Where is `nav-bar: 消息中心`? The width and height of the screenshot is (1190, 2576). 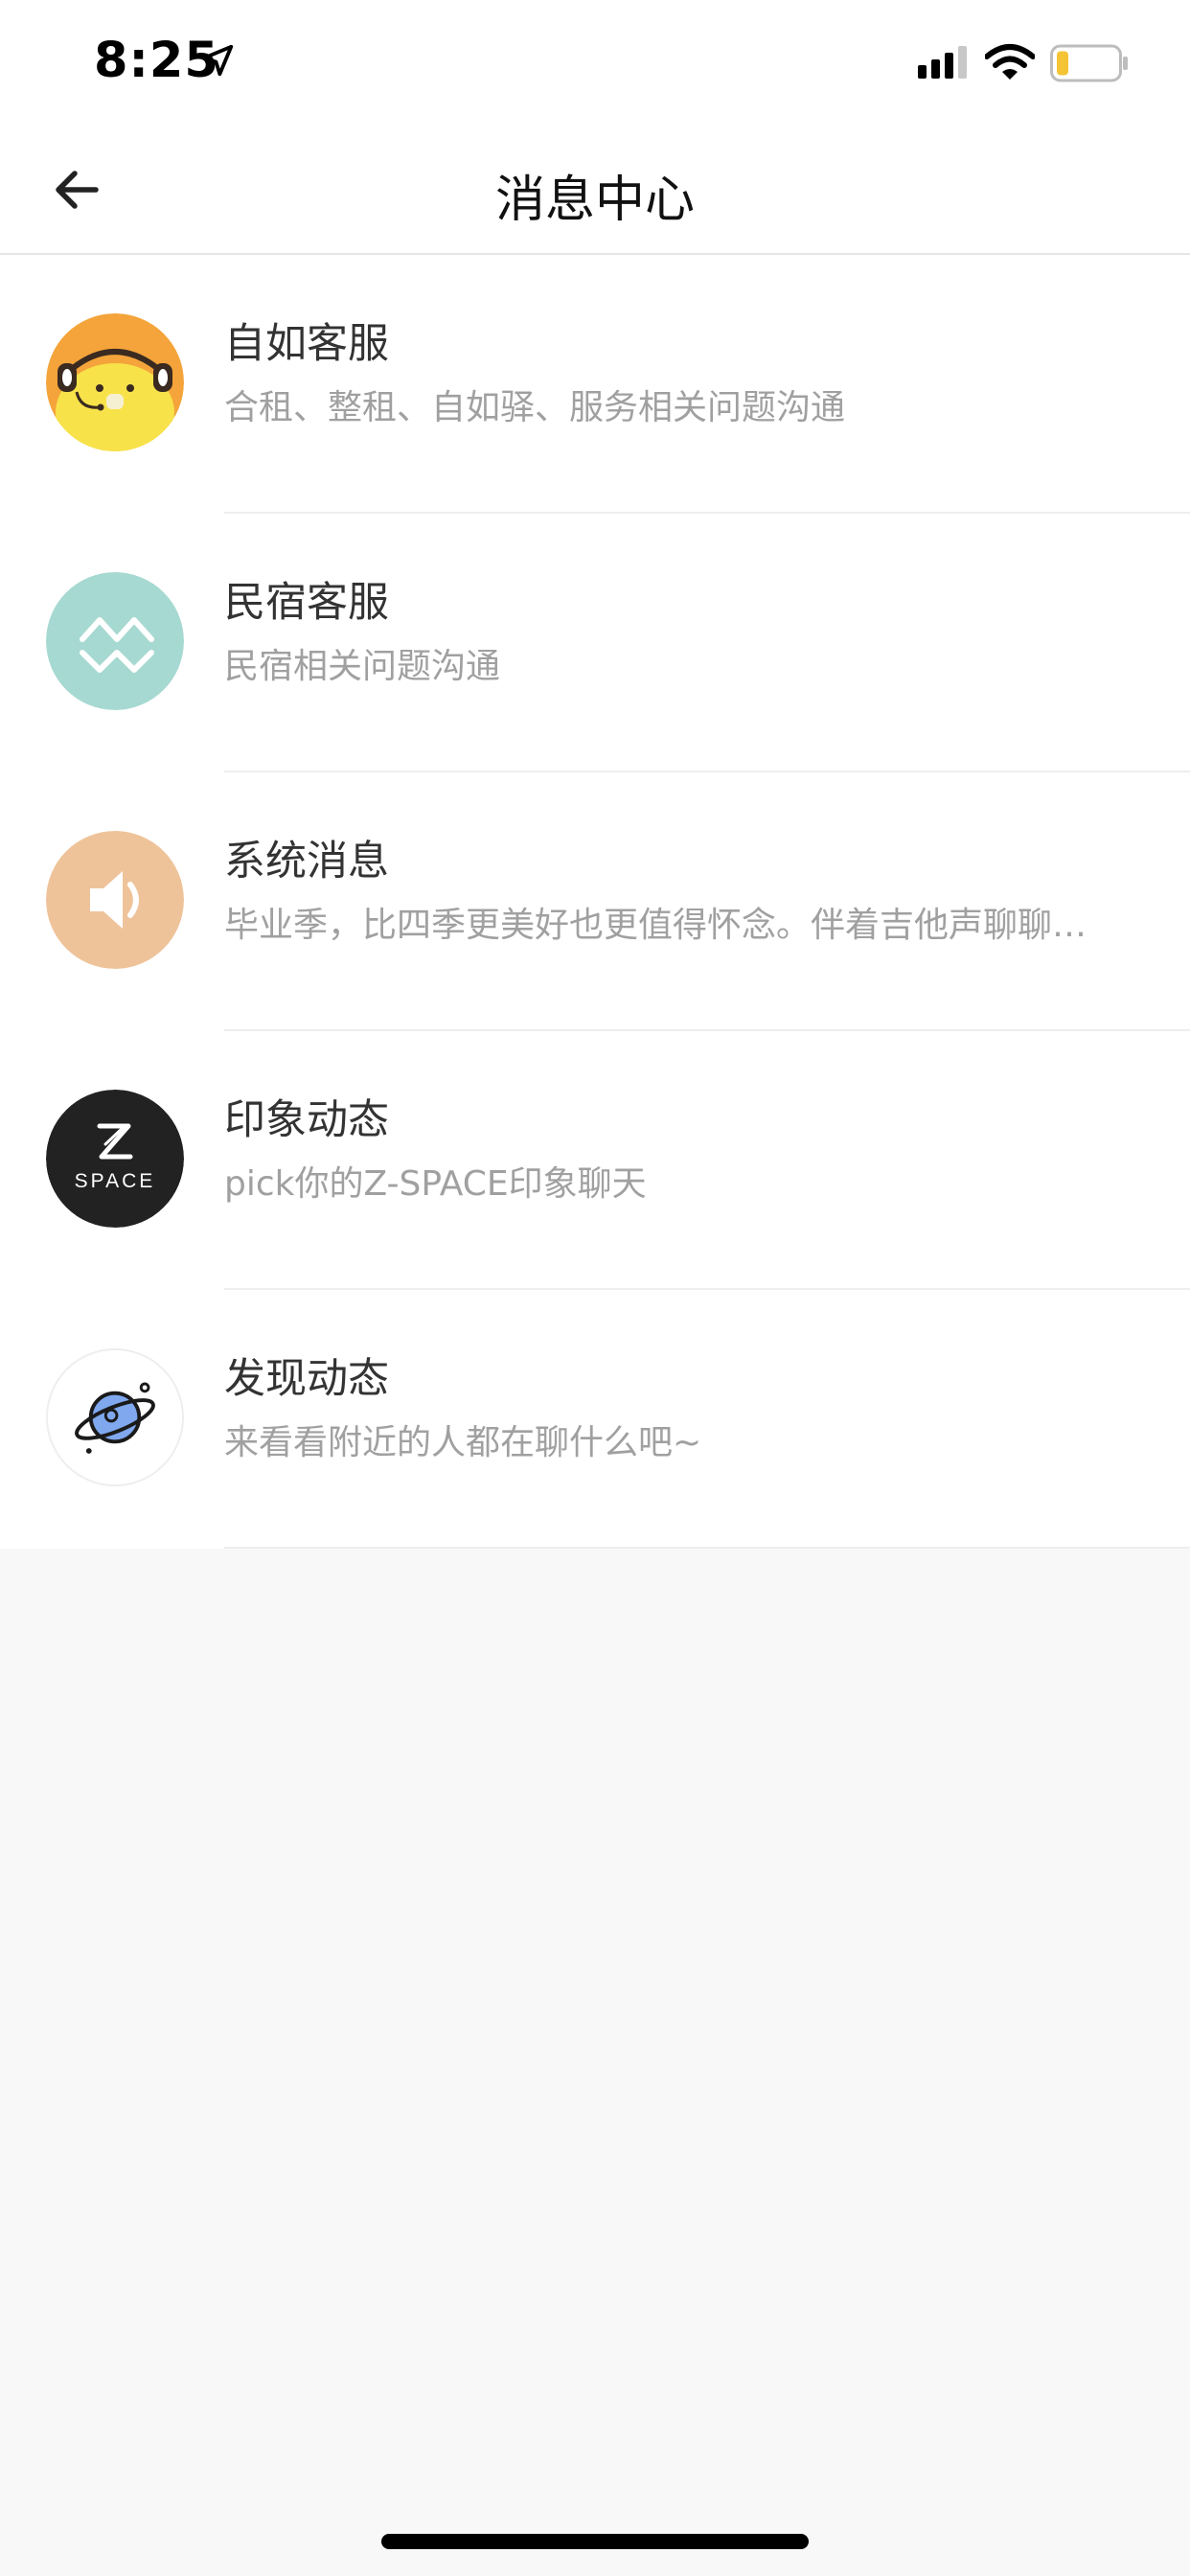 nav-bar: 消息中心 is located at coordinates (595, 190).